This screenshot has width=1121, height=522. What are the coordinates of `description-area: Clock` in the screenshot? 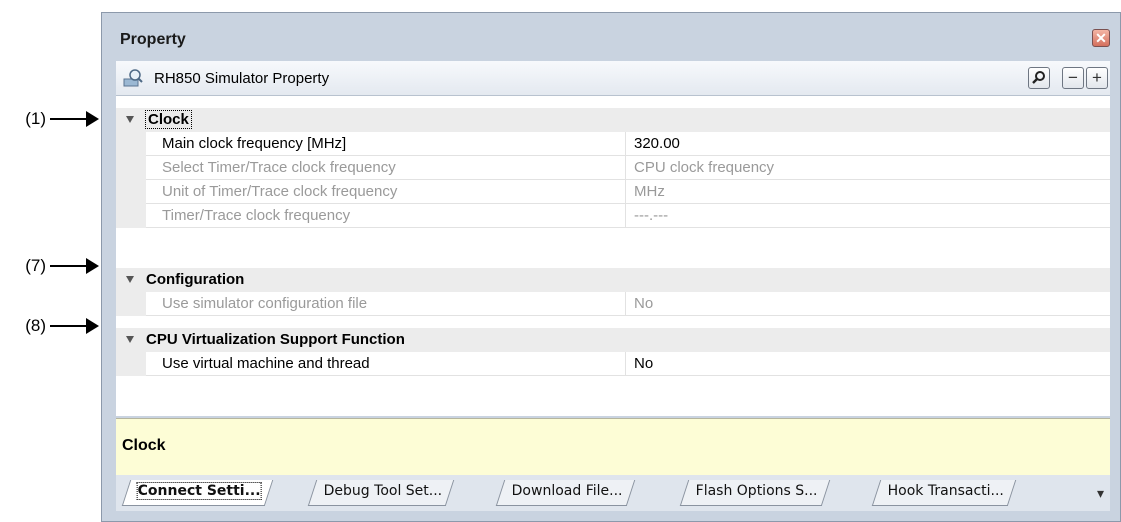 It's located at (613, 447).